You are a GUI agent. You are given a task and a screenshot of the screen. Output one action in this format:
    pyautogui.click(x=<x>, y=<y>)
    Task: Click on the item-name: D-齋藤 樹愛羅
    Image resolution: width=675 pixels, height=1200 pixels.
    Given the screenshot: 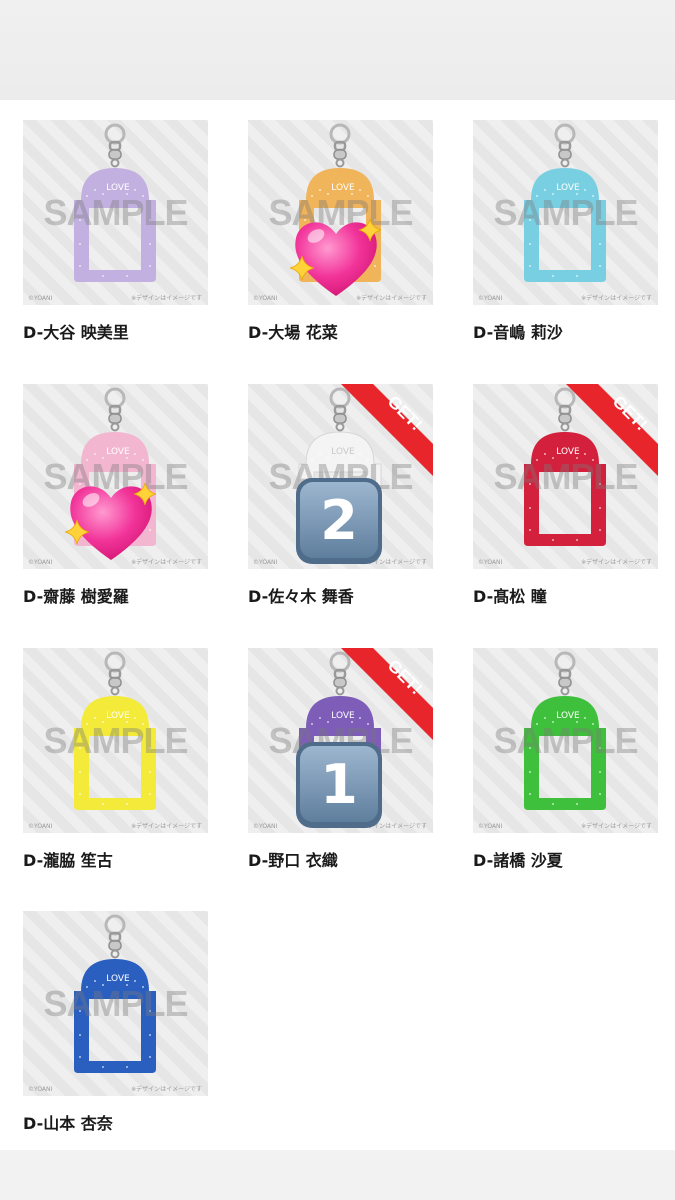 What is the action you would take?
    pyautogui.click(x=76, y=596)
    